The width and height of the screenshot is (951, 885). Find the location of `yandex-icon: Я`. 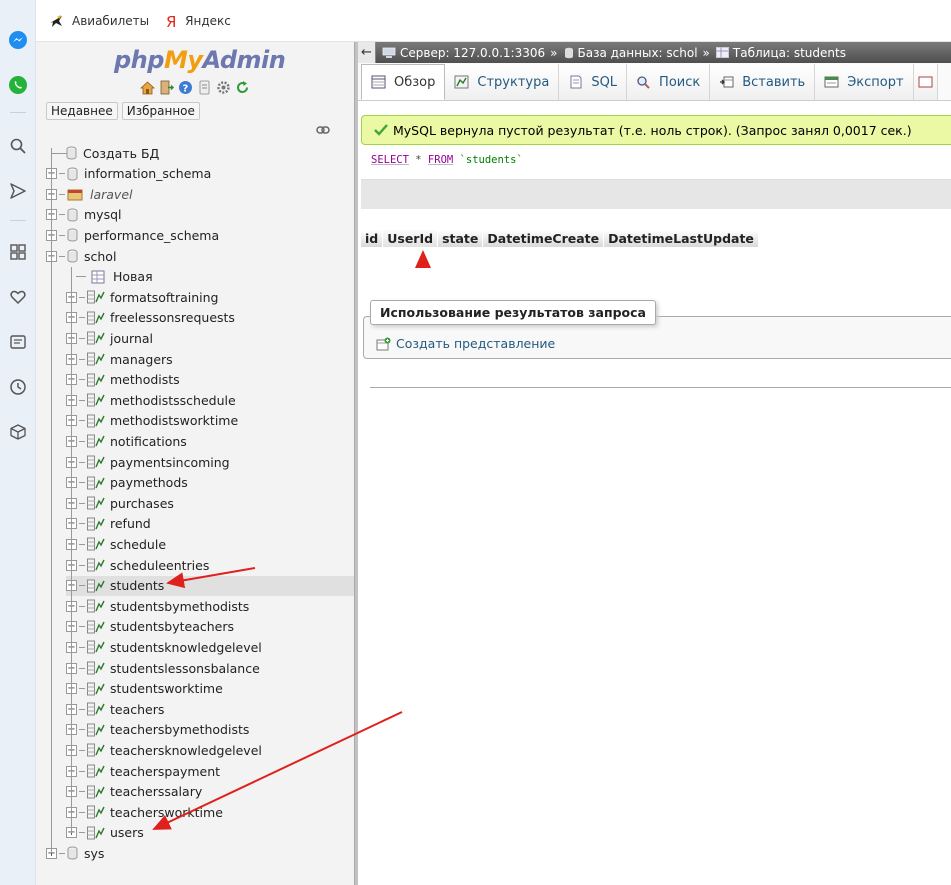

yandex-icon: Я is located at coordinates (171, 21).